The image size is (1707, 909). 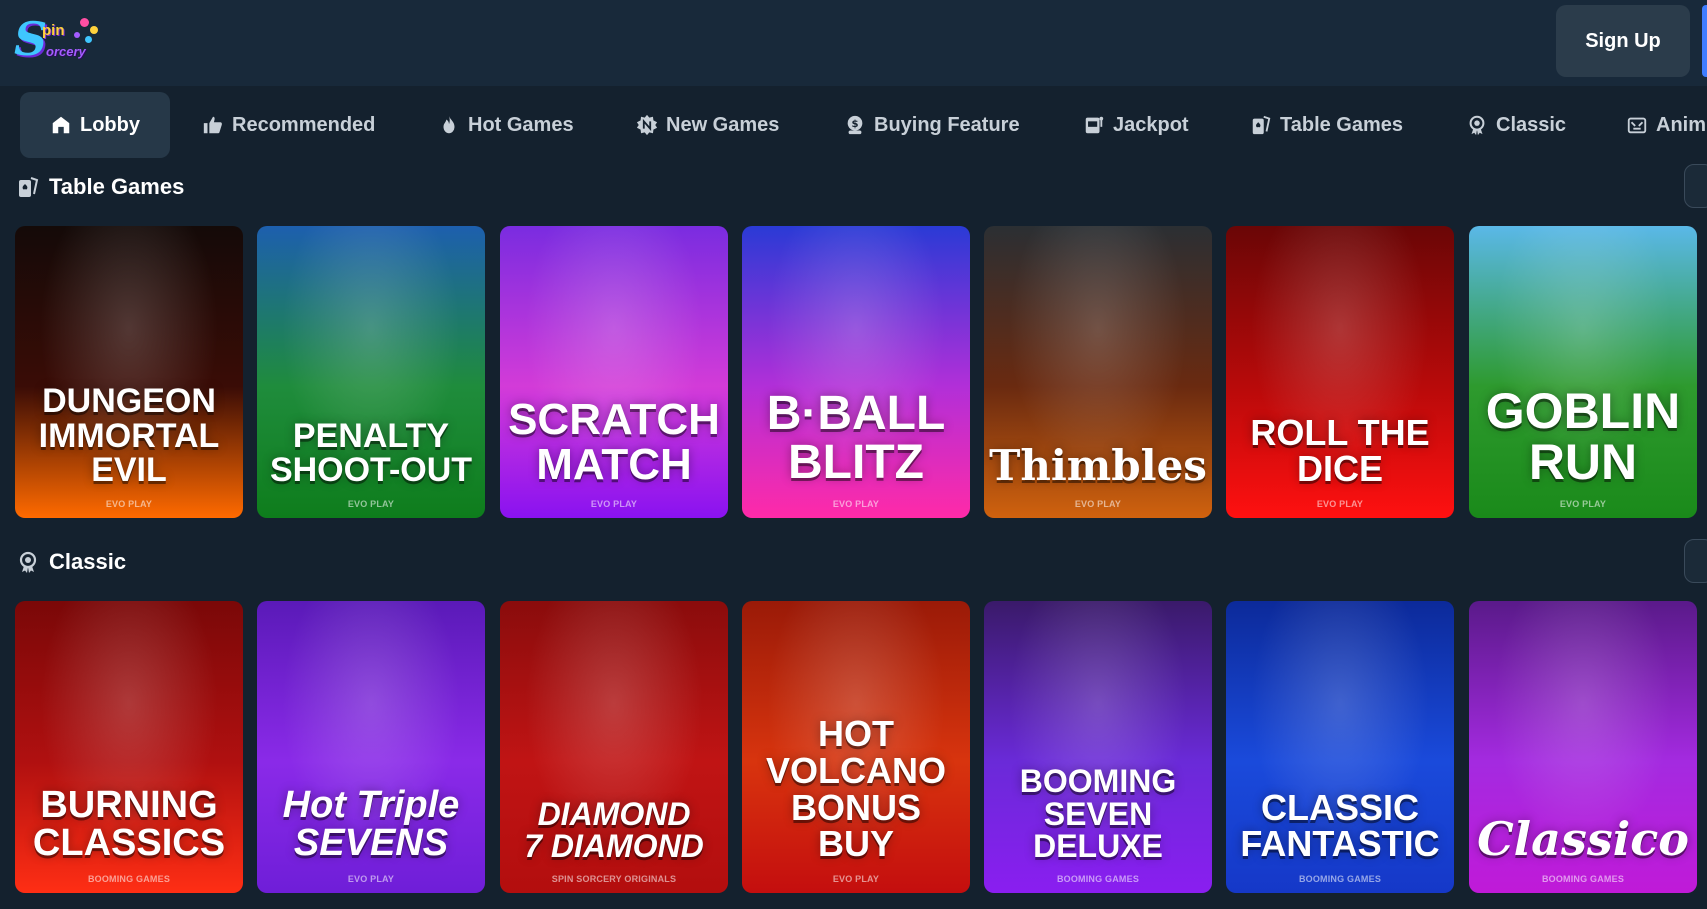 I want to click on tab-label: Recommended, so click(x=304, y=124).